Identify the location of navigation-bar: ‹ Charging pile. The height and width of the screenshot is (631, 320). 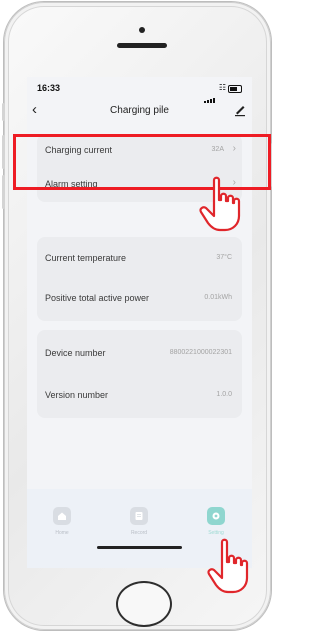
(139, 112).